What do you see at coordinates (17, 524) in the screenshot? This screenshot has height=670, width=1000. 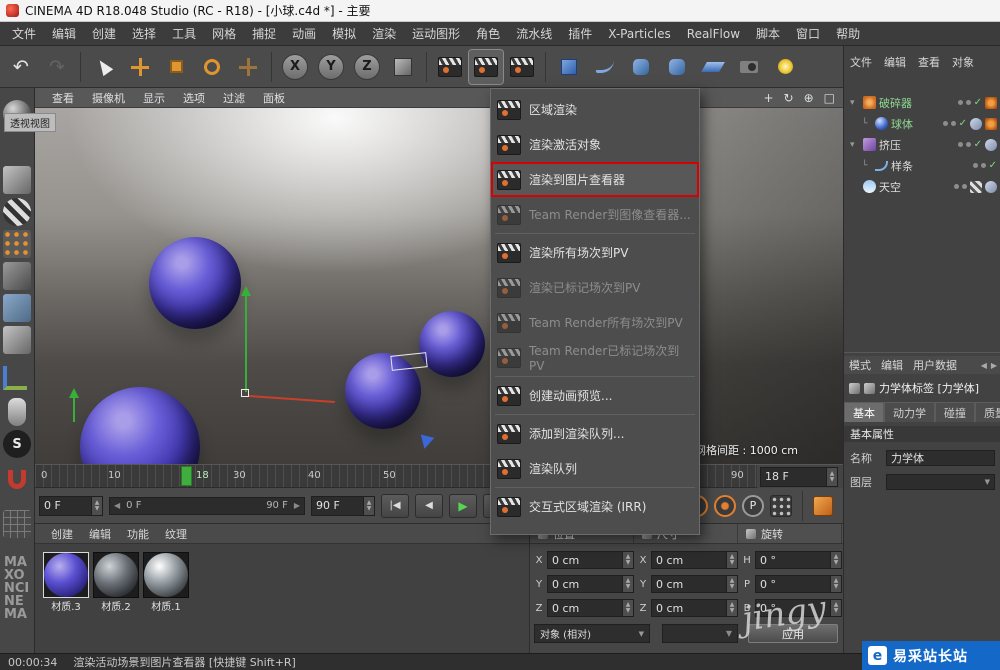 I see `workplane-grid-icon` at bounding box center [17, 524].